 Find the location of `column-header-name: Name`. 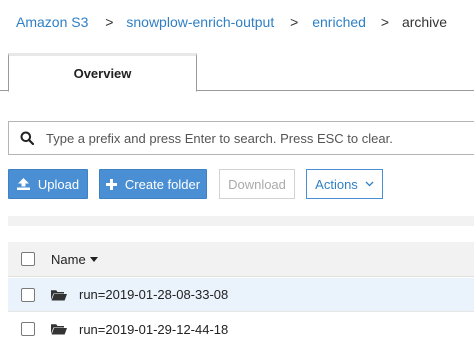

column-header-name: Name is located at coordinates (74, 259).